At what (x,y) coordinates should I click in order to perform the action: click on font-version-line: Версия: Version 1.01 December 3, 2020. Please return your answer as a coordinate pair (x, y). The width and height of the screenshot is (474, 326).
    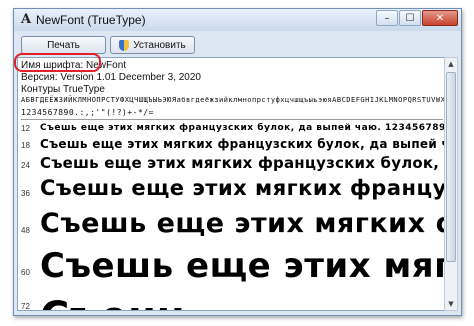
    Looking at the image, I should click on (111, 77).